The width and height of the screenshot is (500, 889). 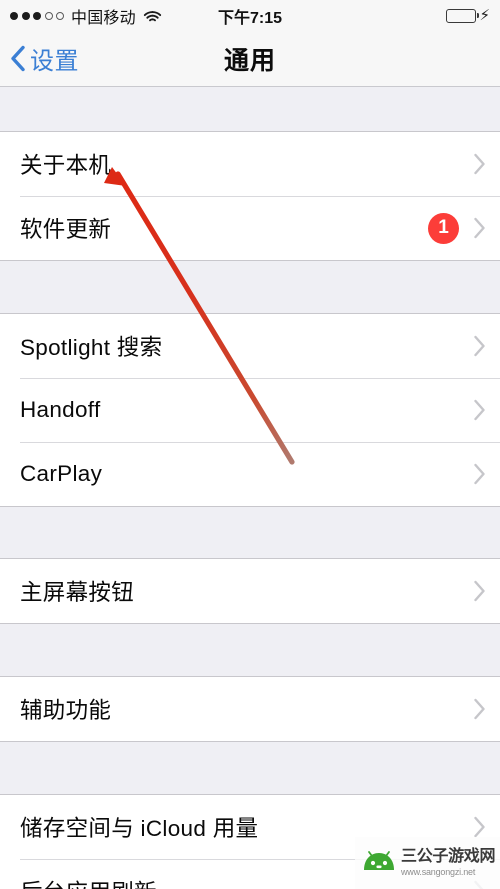 I want to click on settings-row-carplay: CarPlay, so click(x=250, y=474).